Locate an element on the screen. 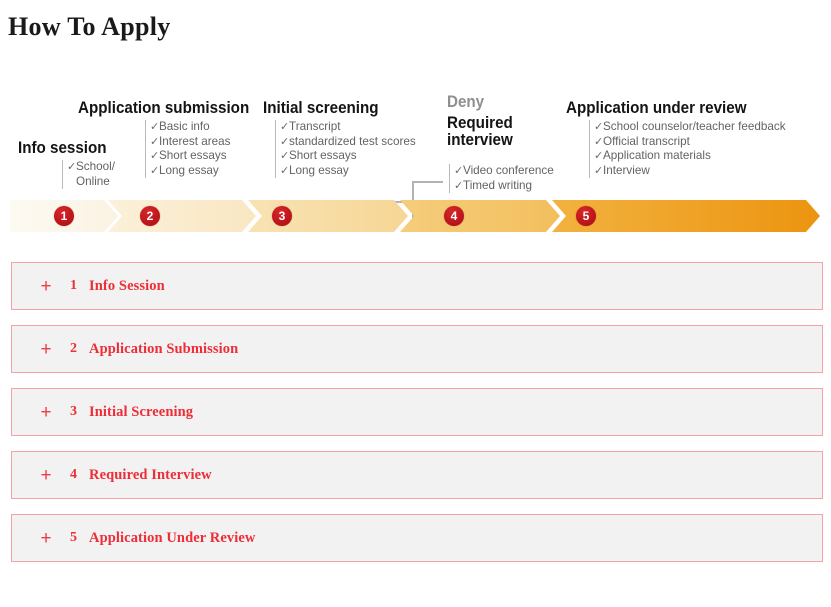  accordion-item-number: 3 is located at coordinates (73, 411).